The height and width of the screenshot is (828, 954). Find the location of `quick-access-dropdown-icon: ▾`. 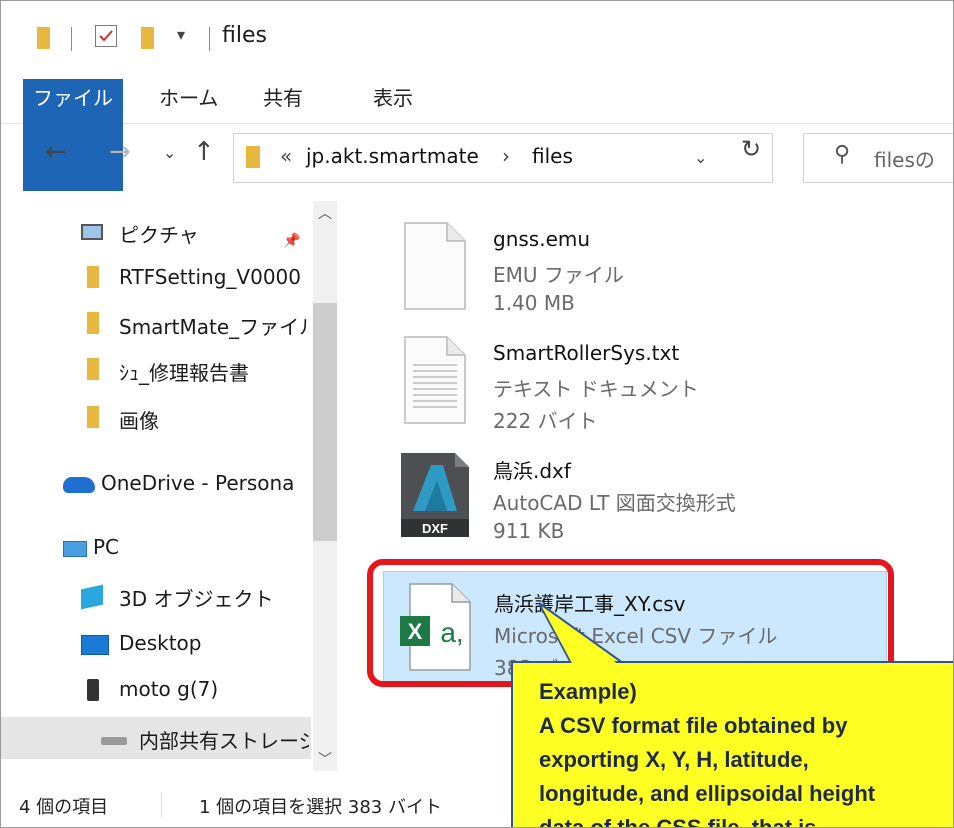

quick-access-dropdown-icon: ▾ is located at coordinates (181, 34).